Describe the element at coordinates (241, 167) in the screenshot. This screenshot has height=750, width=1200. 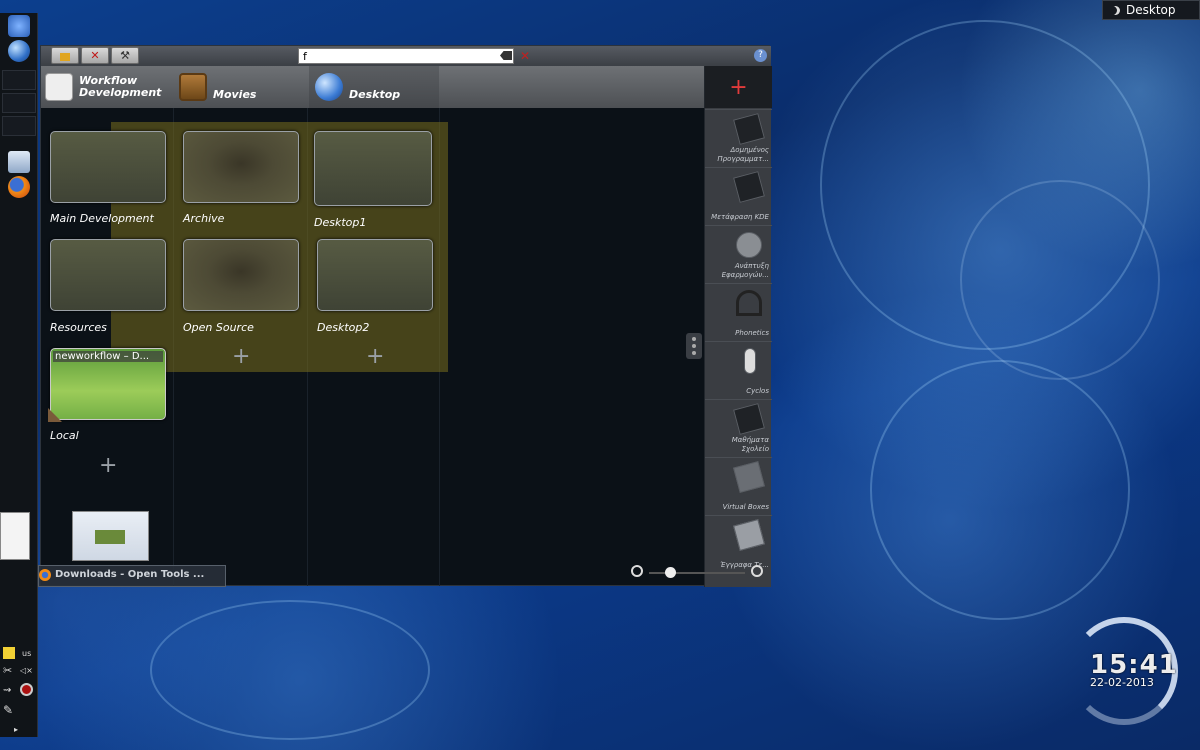
I see `desktop-thumb-archive` at that location.